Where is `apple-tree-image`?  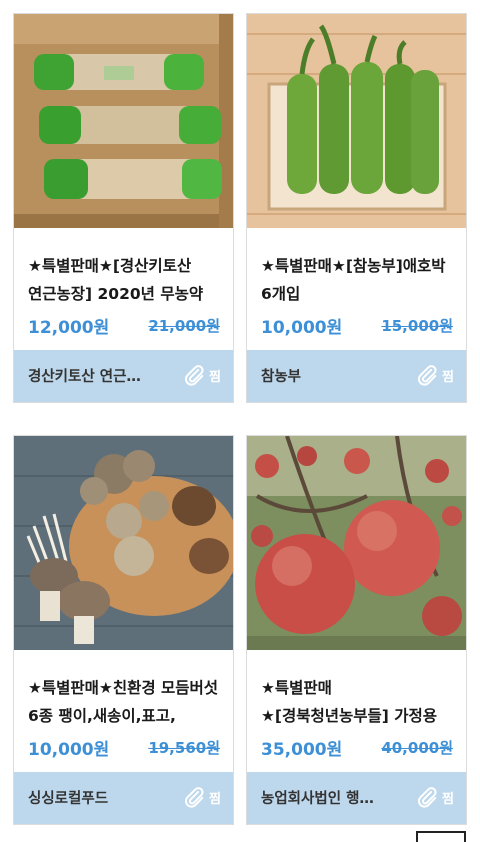 apple-tree-image is located at coordinates (356, 543).